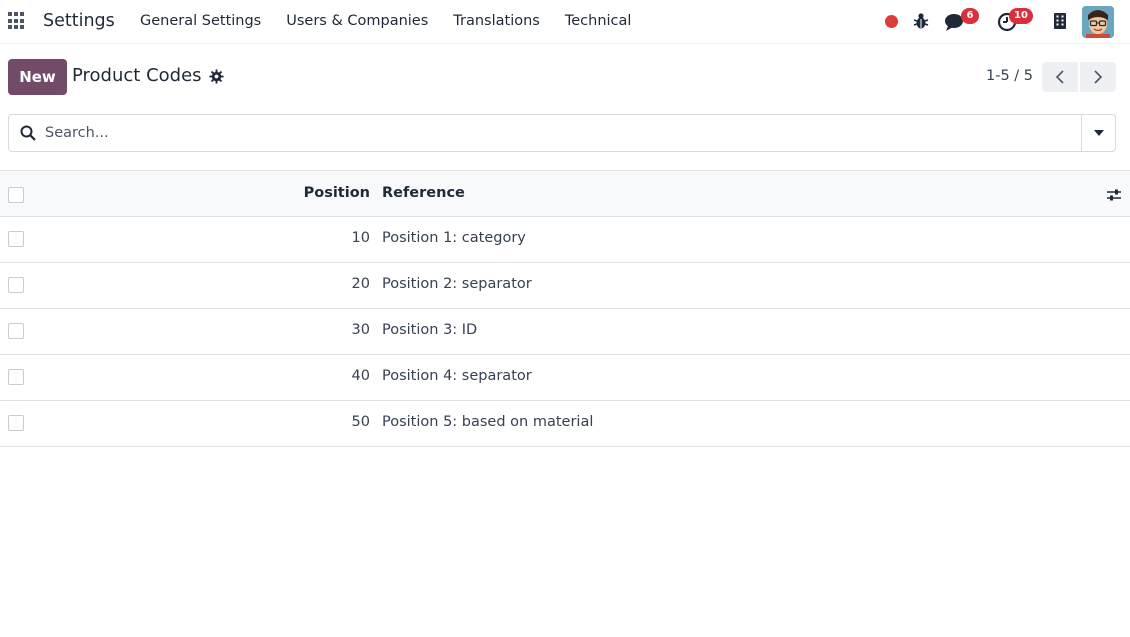 This screenshot has width=1130, height=637. I want to click on cell-position: 50, so click(360, 422).